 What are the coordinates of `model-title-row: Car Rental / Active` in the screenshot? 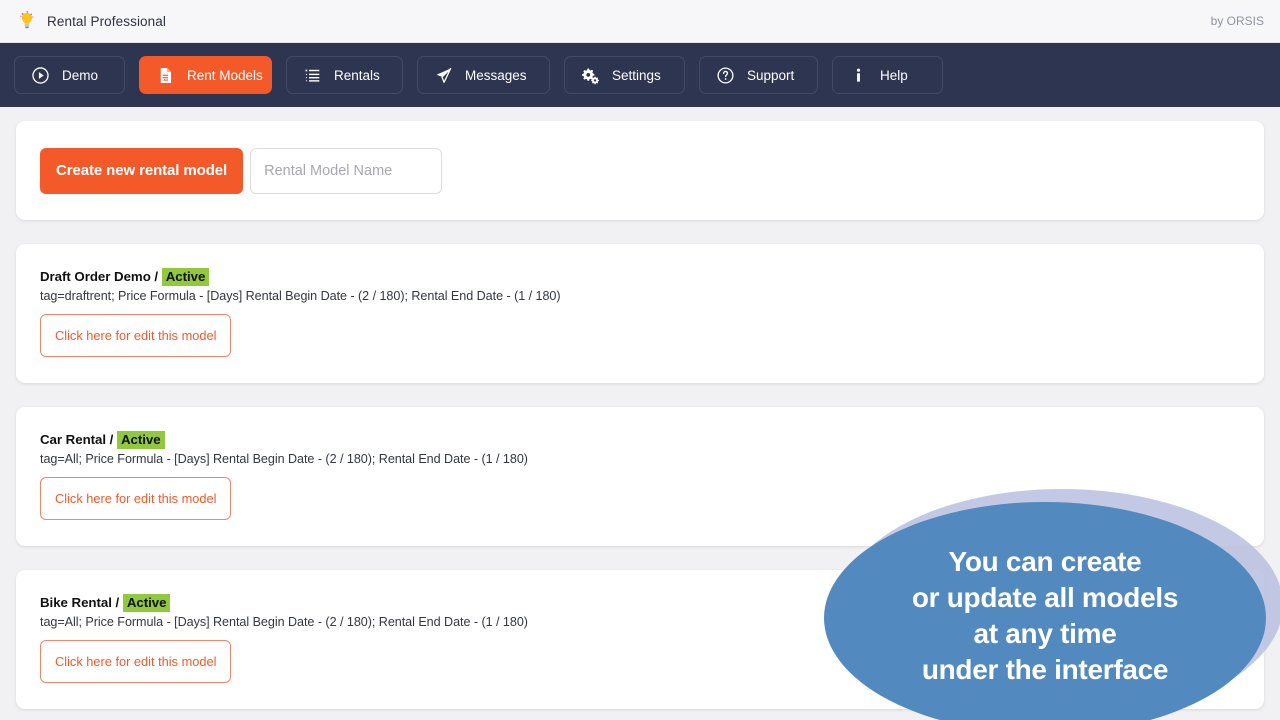 It's located at (640, 440).